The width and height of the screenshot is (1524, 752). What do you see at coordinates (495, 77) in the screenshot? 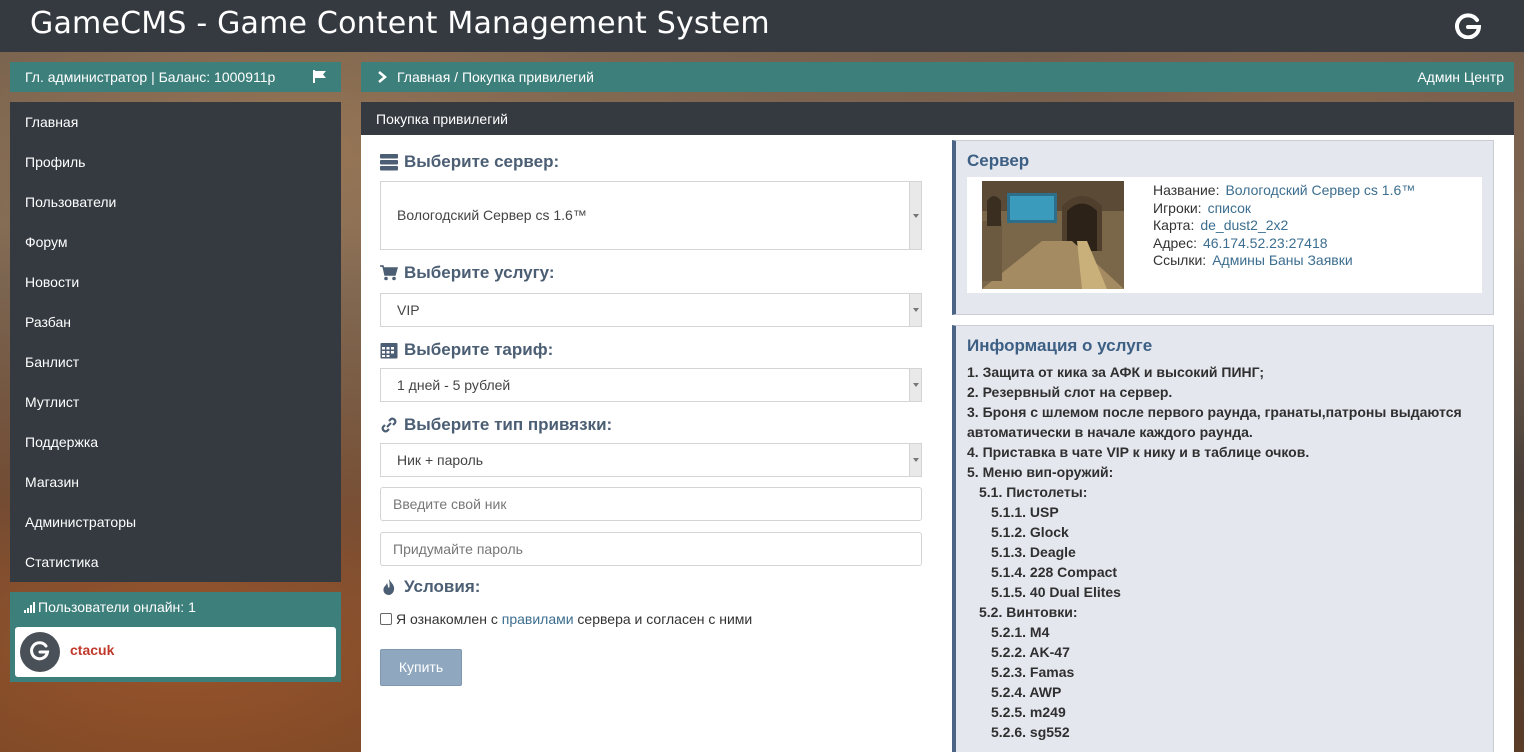
I see `breadcrumb-path: Главная / Покупка привилегий` at bounding box center [495, 77].